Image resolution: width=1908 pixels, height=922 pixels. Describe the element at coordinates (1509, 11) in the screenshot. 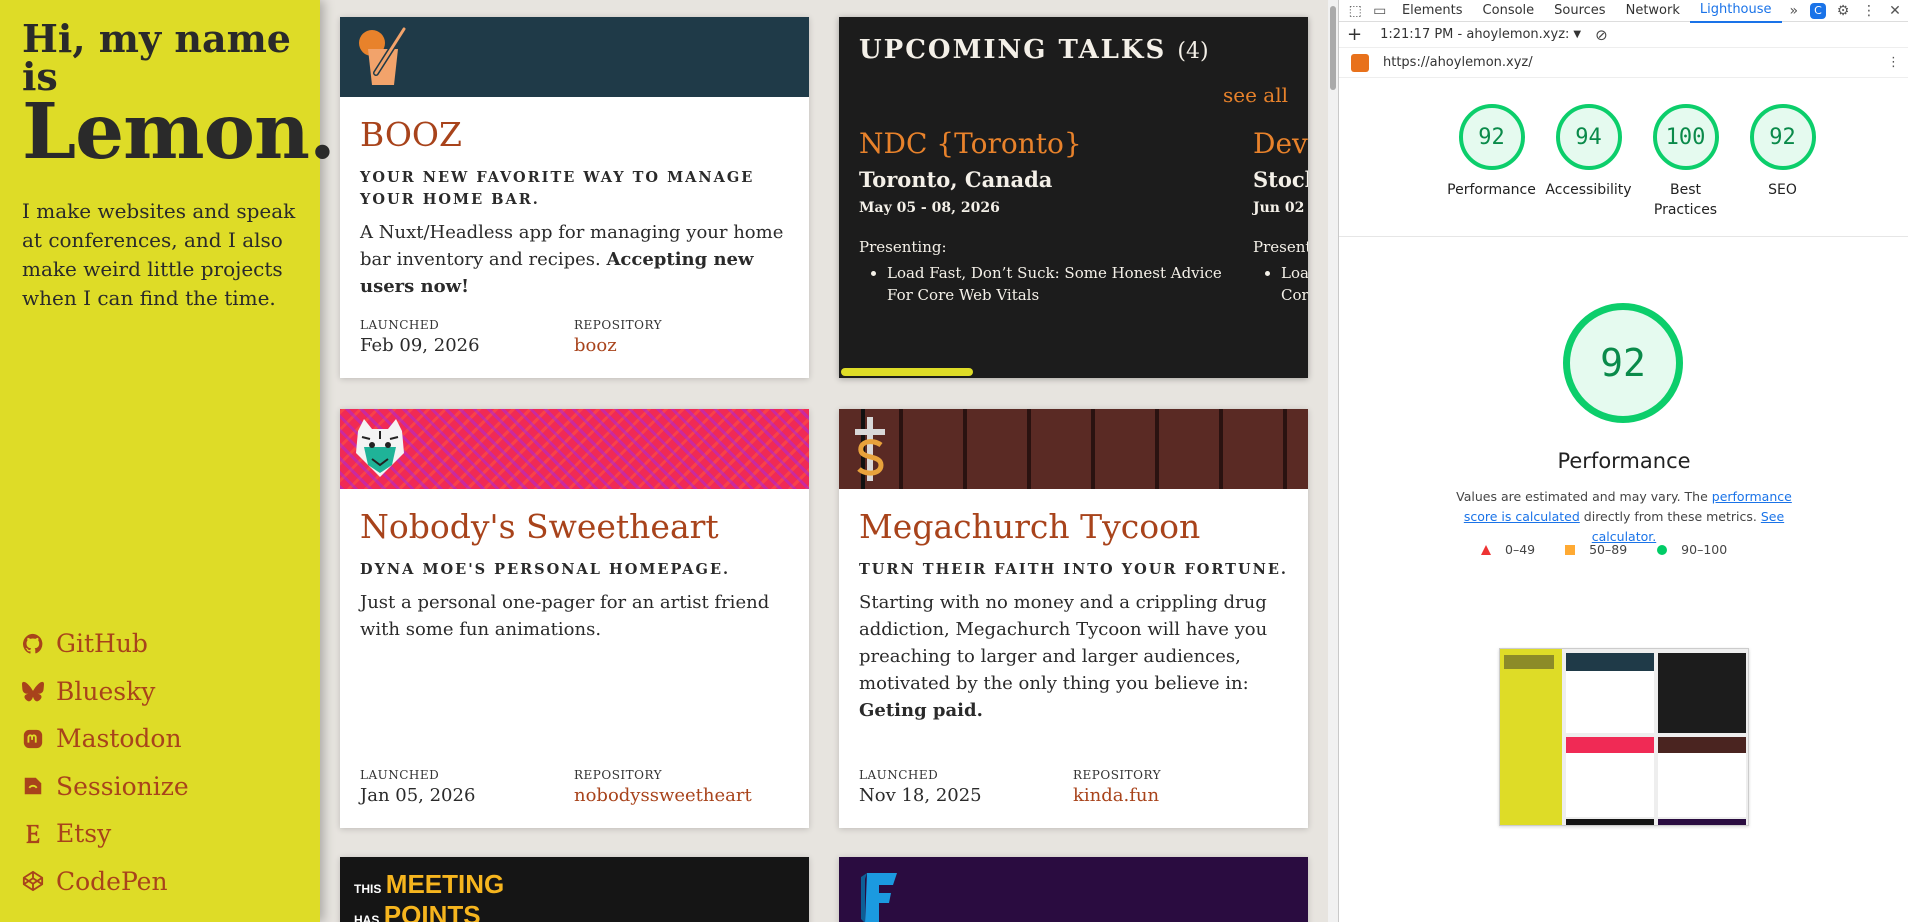

I see `tab-console: Console` at that location.